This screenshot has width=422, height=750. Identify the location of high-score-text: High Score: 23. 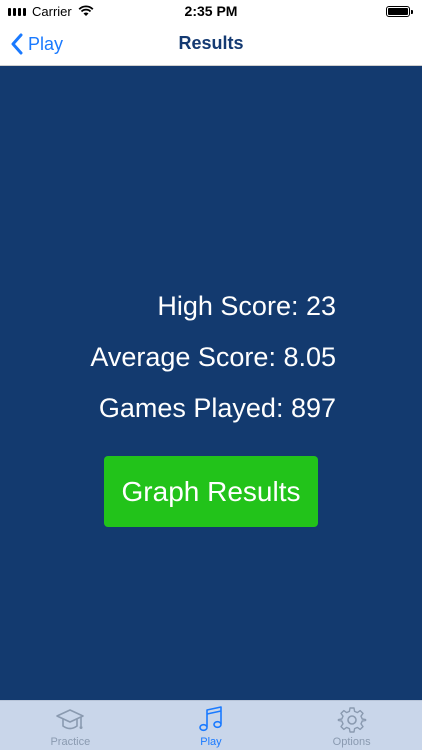
(246, 306).